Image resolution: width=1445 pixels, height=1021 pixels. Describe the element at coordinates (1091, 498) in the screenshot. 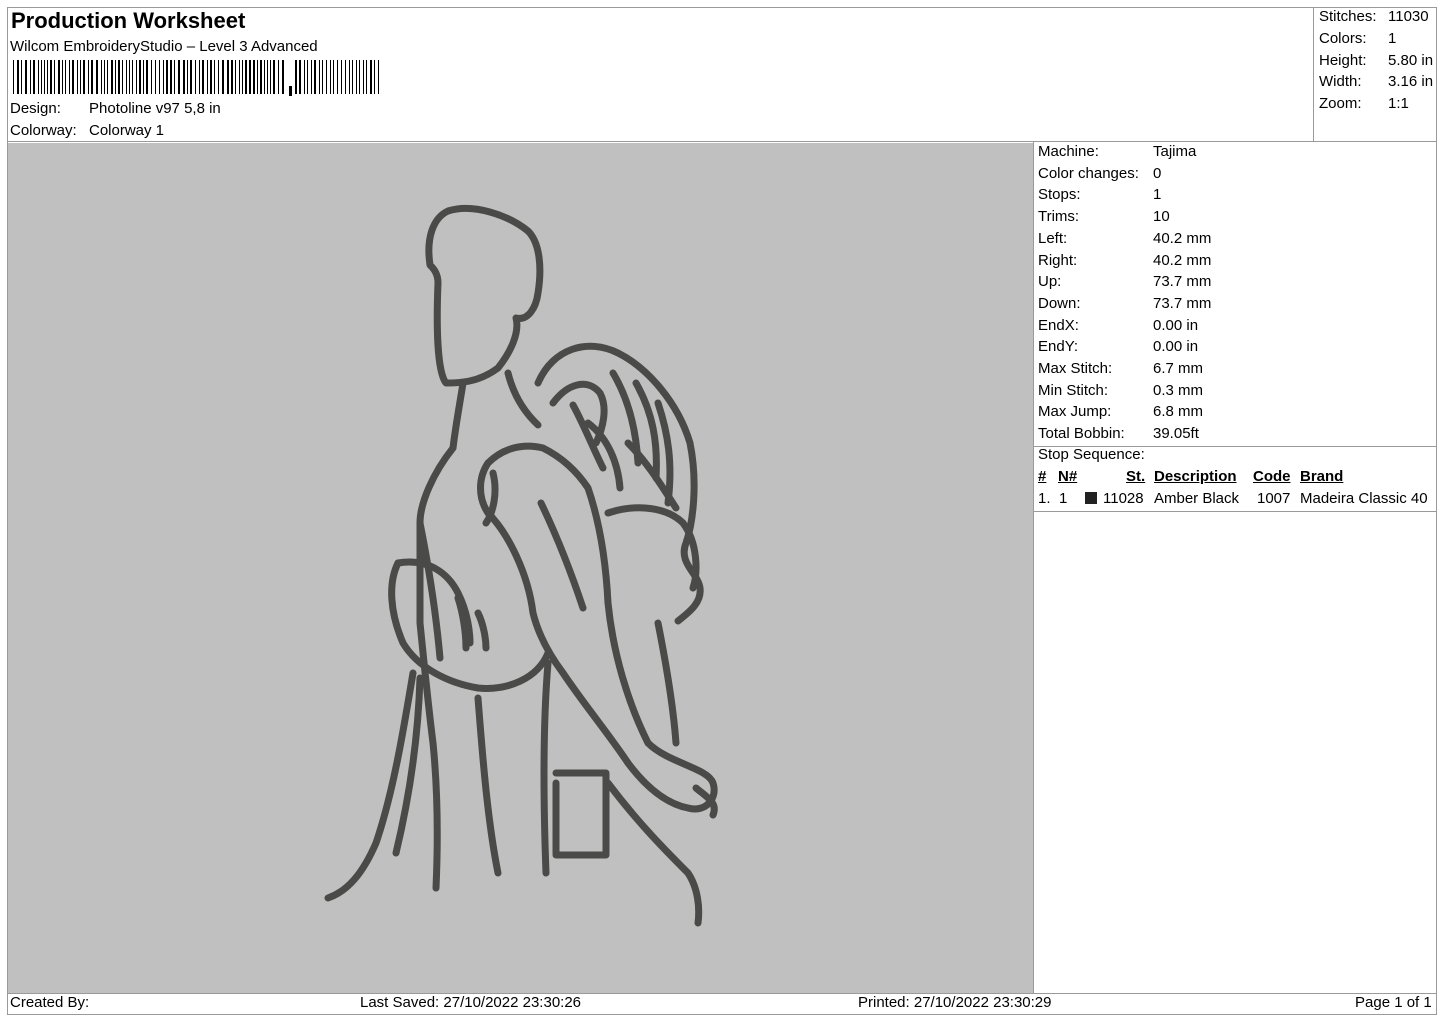

I see `thread-color-swatch` at that location.